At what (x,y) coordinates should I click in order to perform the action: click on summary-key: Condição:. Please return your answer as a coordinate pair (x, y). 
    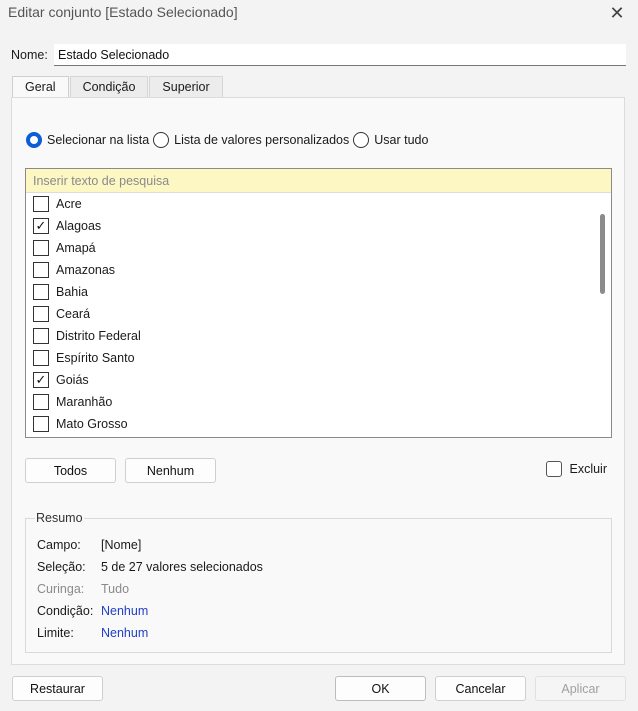
    Looking at the image, I should click on (65, 611).